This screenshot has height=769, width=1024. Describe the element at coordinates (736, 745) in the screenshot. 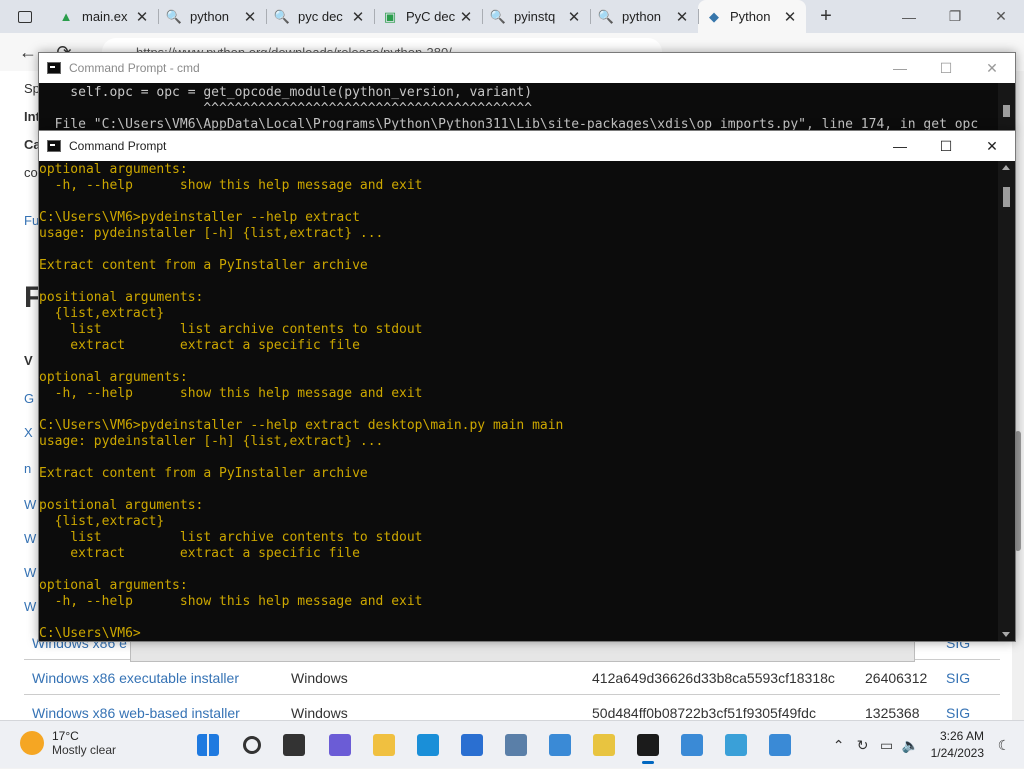

I see `app-4-button` at that location.